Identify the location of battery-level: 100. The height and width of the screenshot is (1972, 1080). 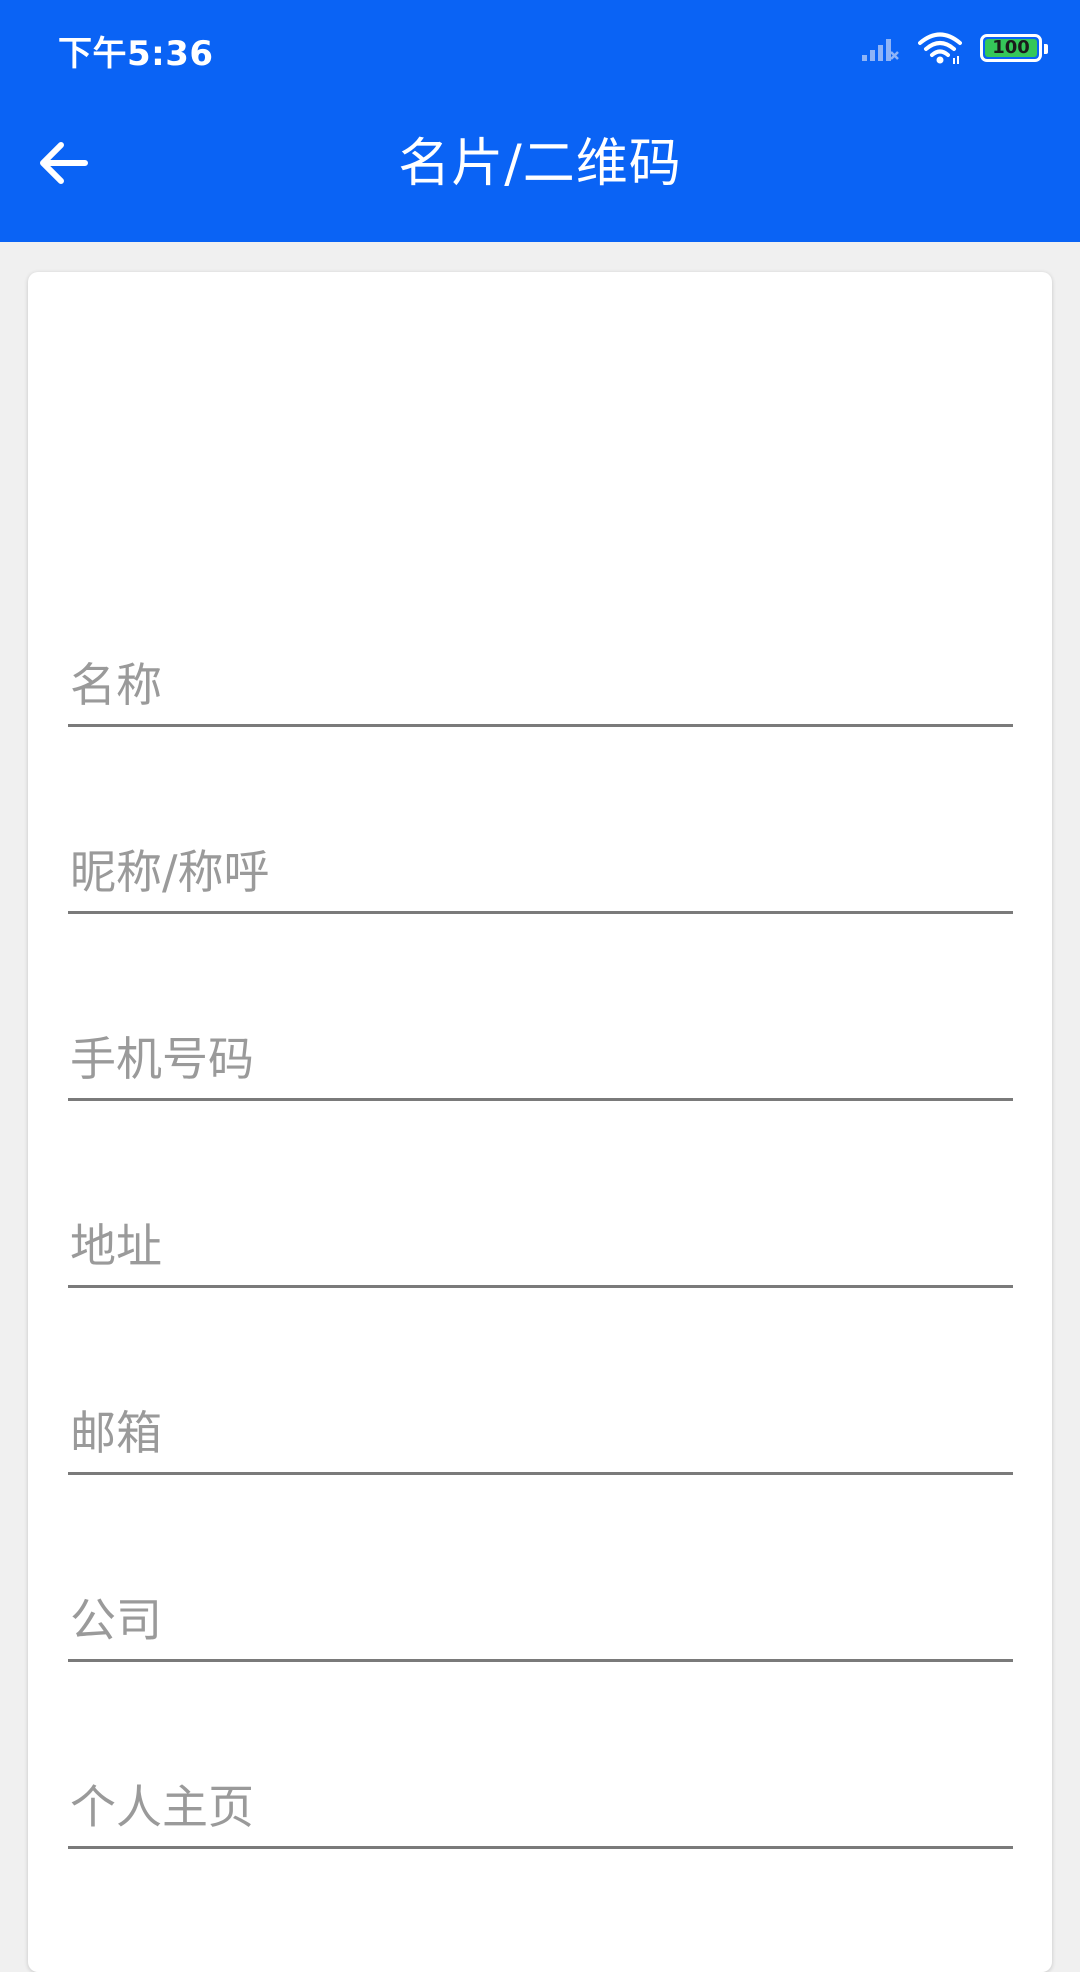
(1011, 47).